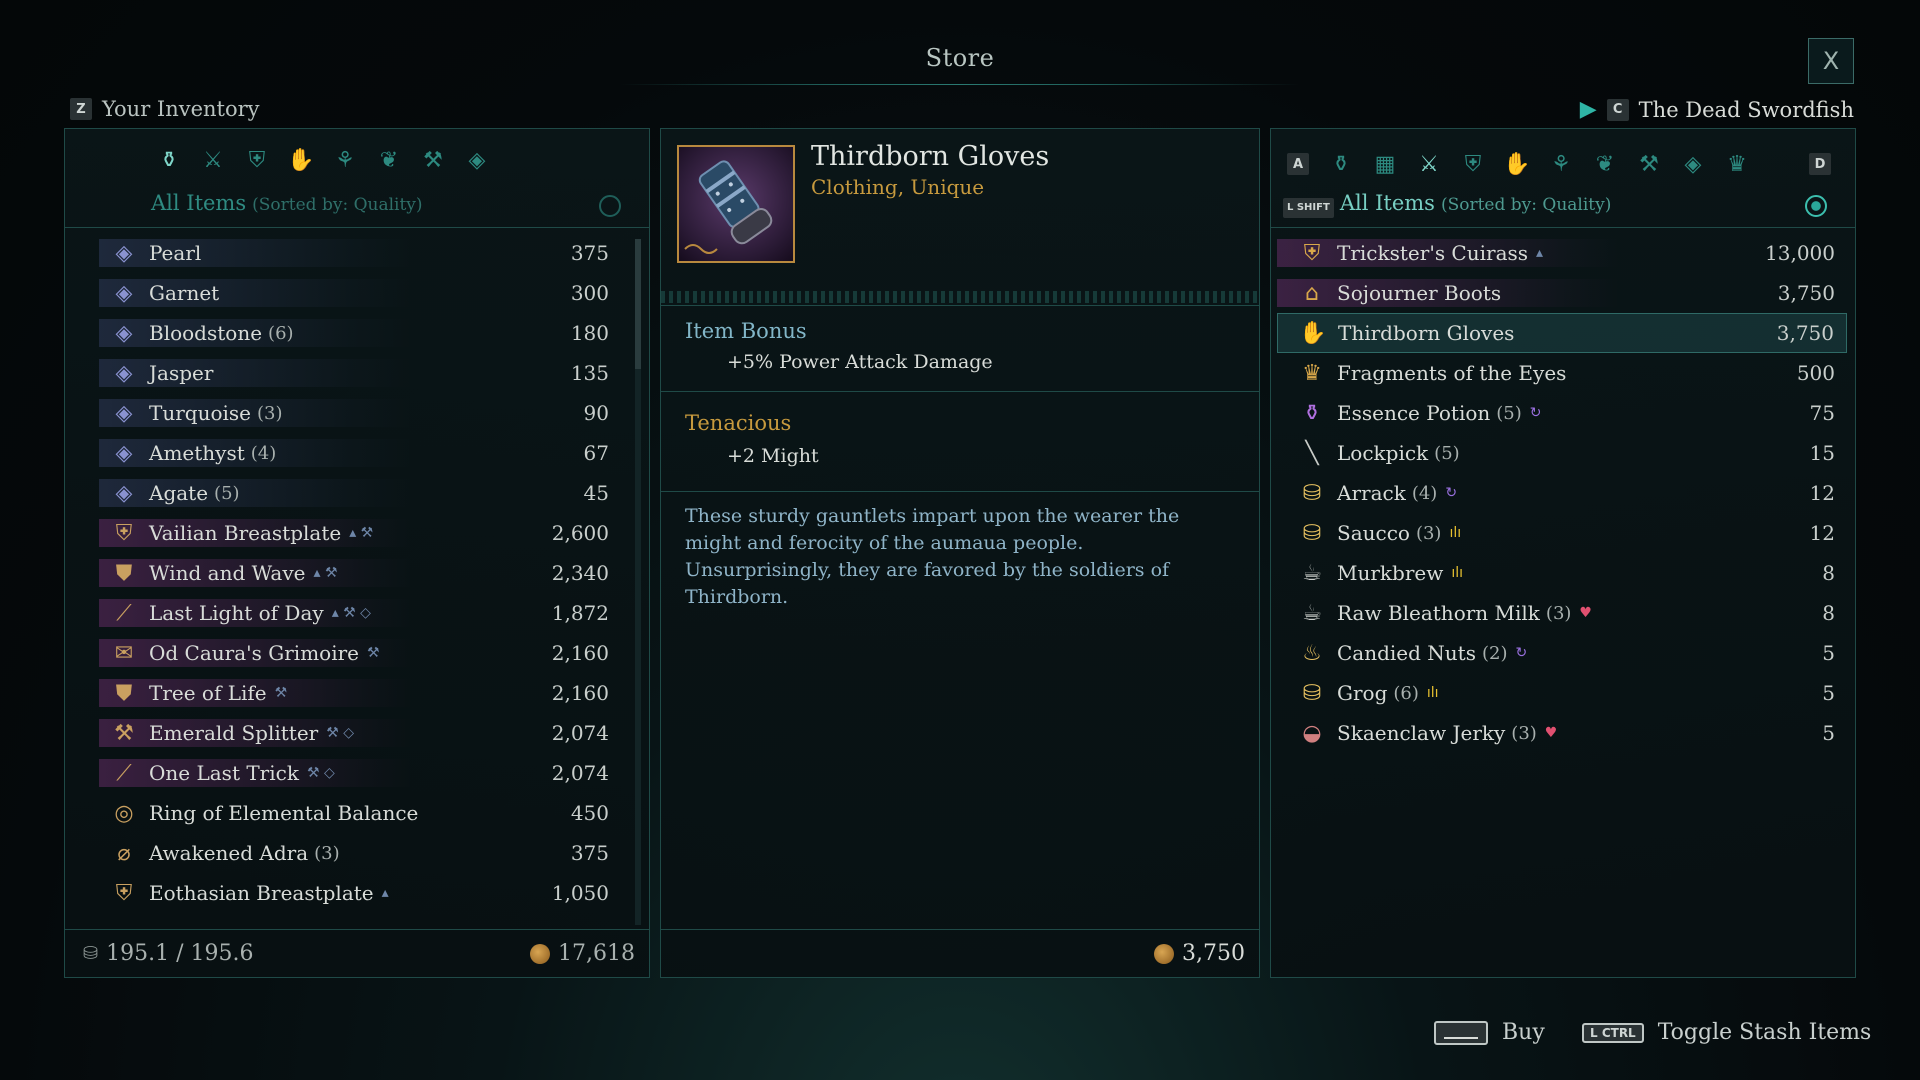 Image resolution: width=1920 pixels, height=1080 pixels. What do you see at coordinates (1649, 164) in the screenshot?
I see `vendor-category-crafting-icon: ⚒` at bounding box center [1649, 164].